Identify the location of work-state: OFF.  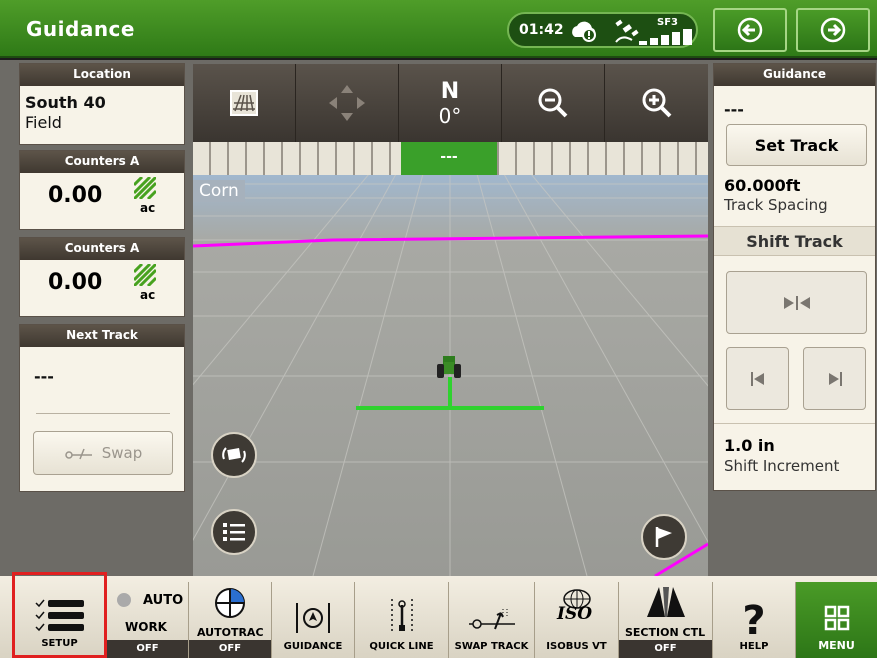
(147, 649).